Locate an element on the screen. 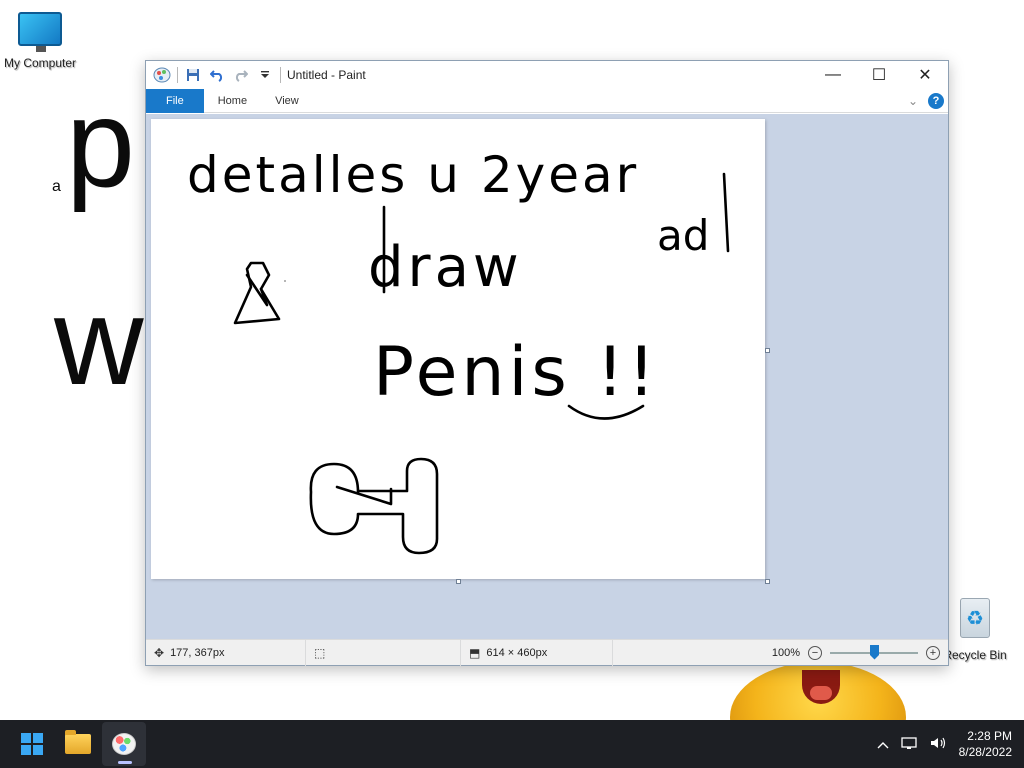 The height and width of the screenshot is (768, 1024). windows-logo-icon is located at coordinates (32, 744).